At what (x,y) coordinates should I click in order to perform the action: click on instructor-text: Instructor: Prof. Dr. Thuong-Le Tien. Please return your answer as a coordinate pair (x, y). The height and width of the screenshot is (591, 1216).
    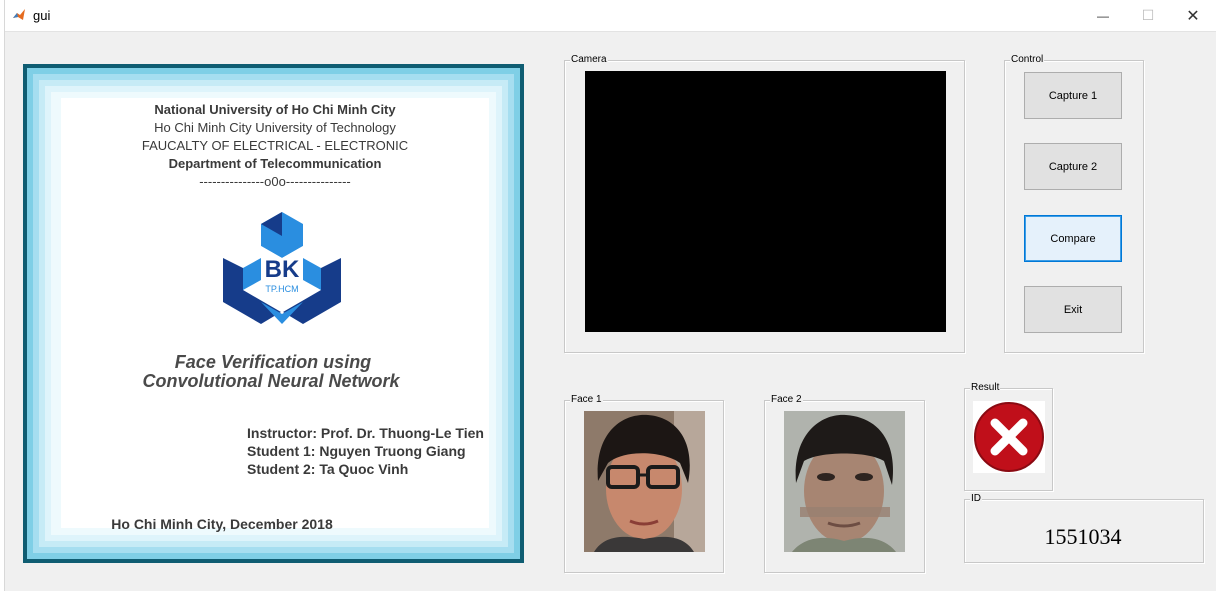
    Looking at the image, I should click on (365, 433).